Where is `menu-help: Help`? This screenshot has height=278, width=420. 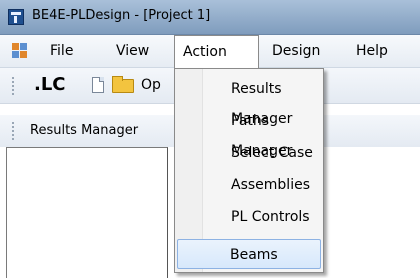 menu-help: Help is located at coordinates (372, 51).